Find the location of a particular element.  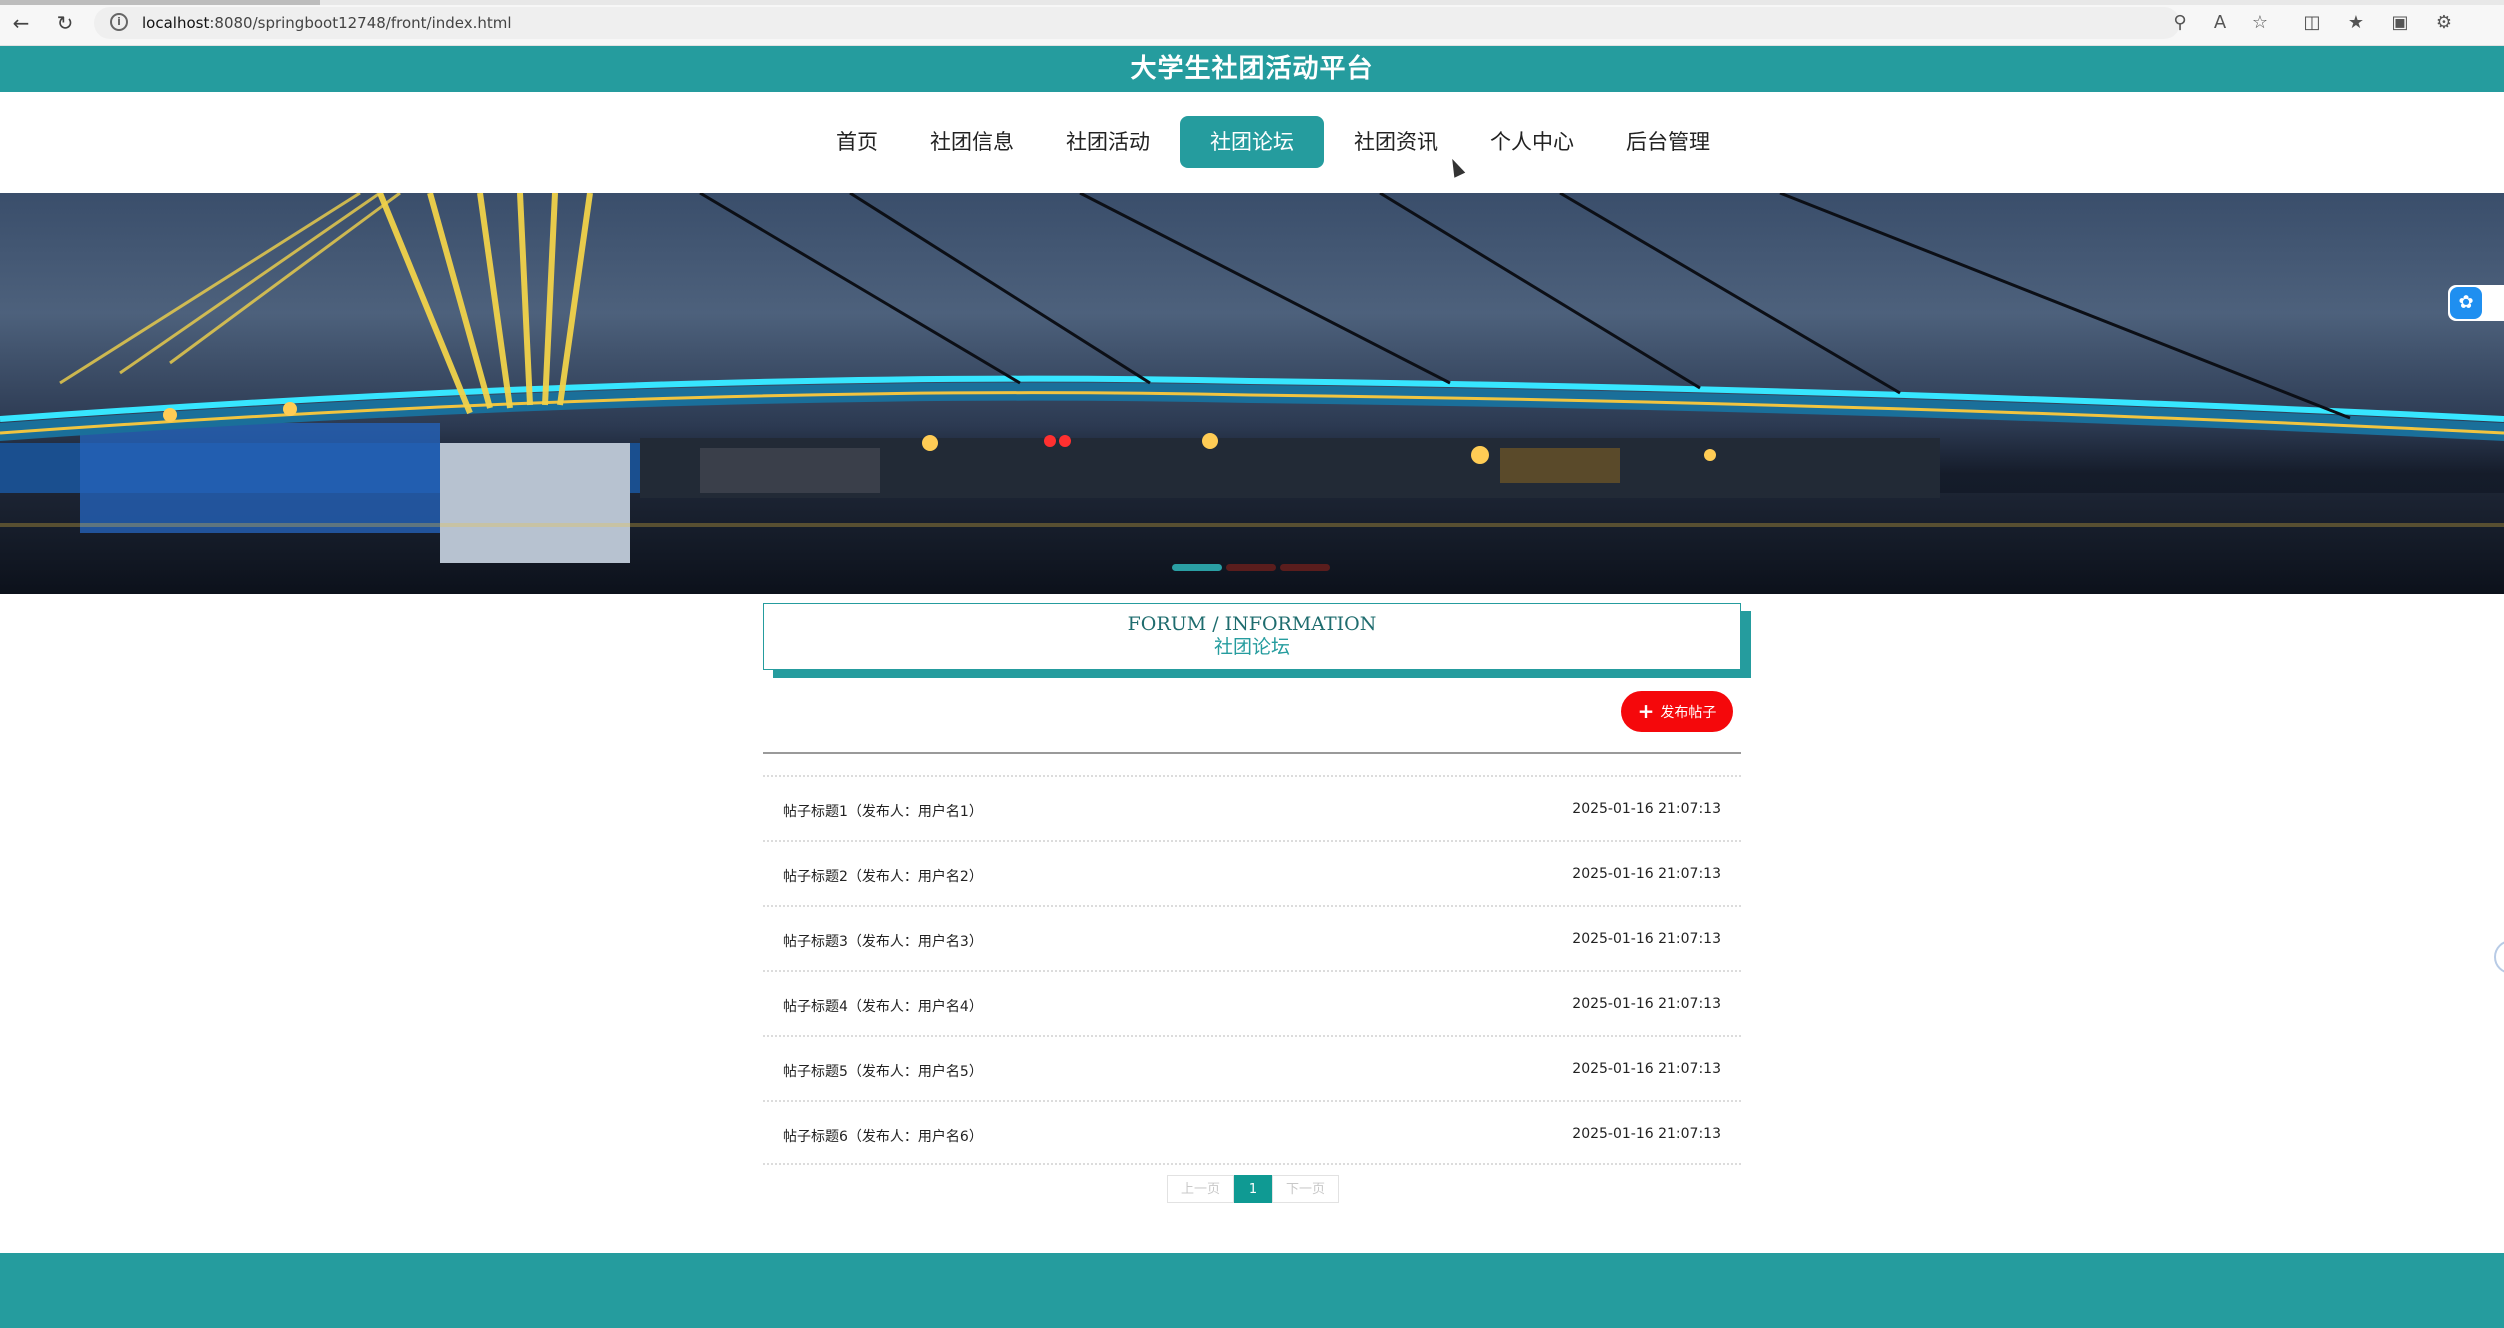

back-icon: ← is located at coordinates (21, 23).